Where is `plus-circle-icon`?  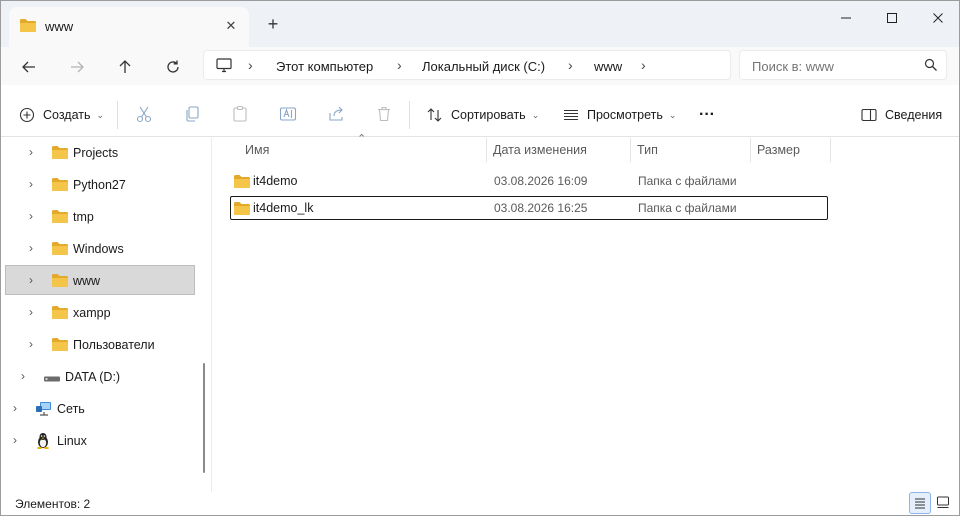
plus-circle-icon is located at coordinates (27, 115).